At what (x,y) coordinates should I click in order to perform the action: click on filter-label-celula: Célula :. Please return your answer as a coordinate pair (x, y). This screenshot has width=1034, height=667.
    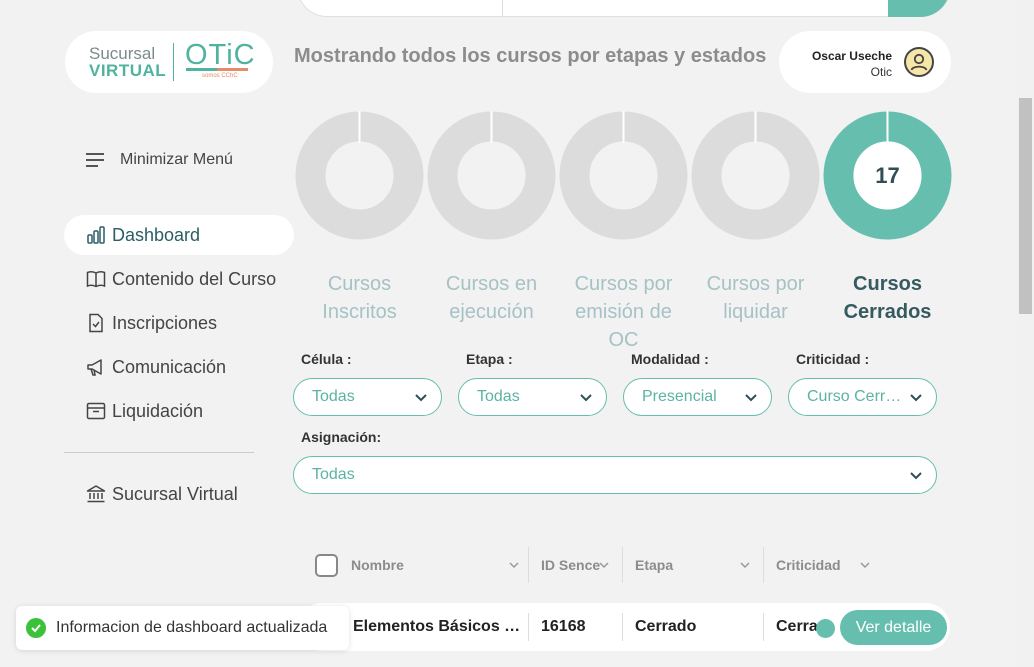
    Looking at the image, I should click on (326, 359).